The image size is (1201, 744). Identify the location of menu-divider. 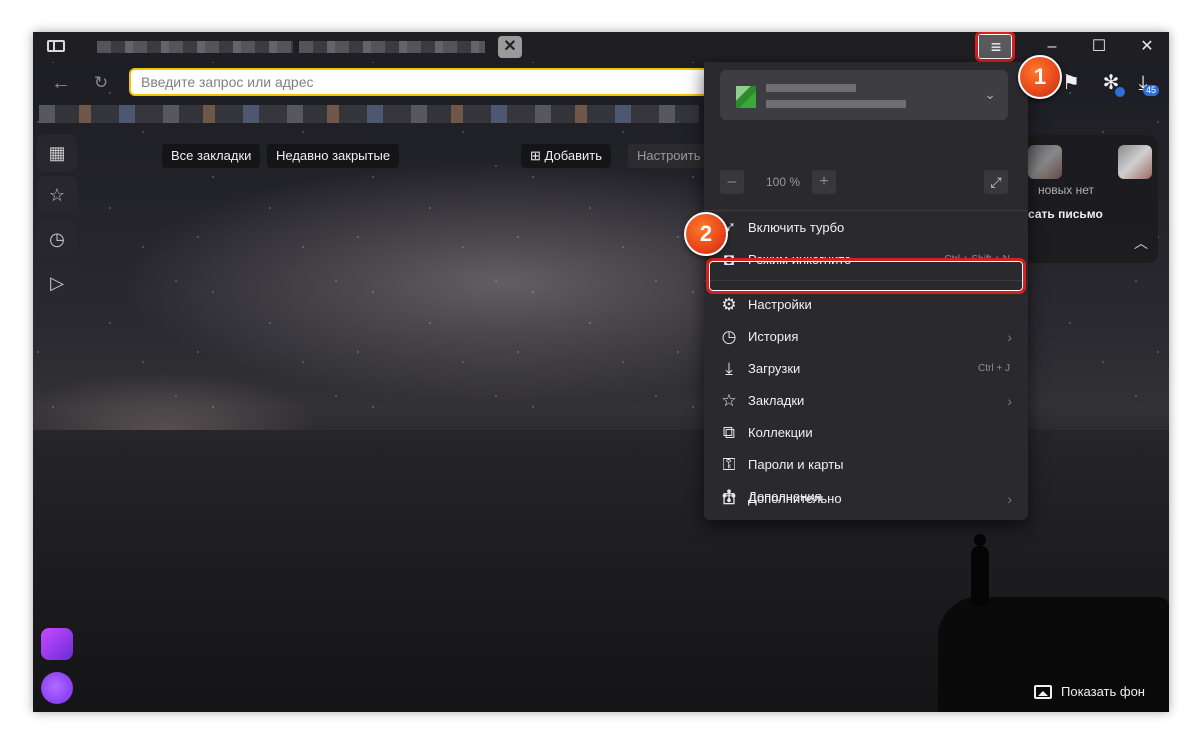
(866, 210).